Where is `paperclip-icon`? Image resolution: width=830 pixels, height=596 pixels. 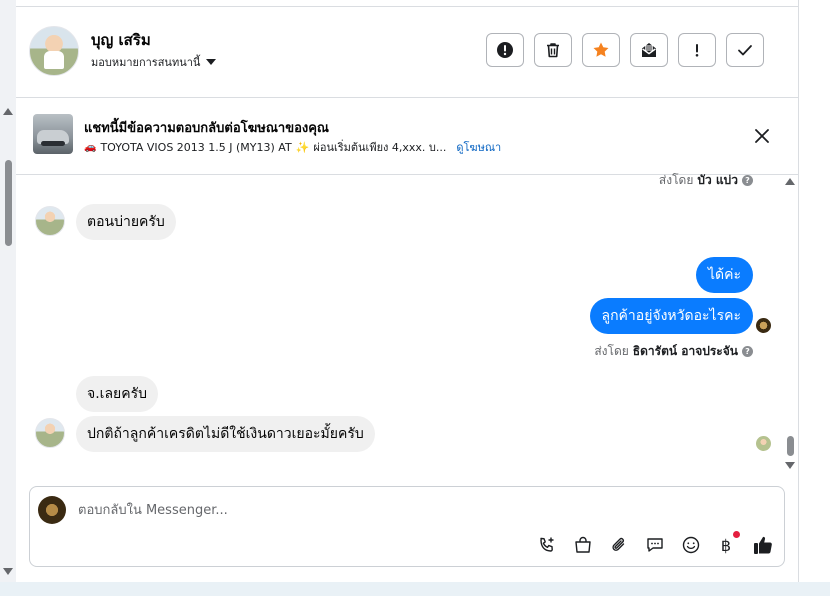
paperclip-icon is located at coordinates (618, 544).